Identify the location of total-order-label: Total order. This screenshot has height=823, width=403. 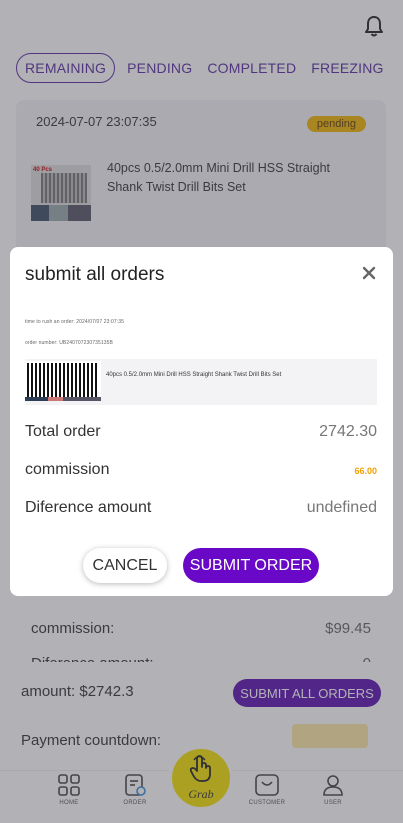
(63, 431).